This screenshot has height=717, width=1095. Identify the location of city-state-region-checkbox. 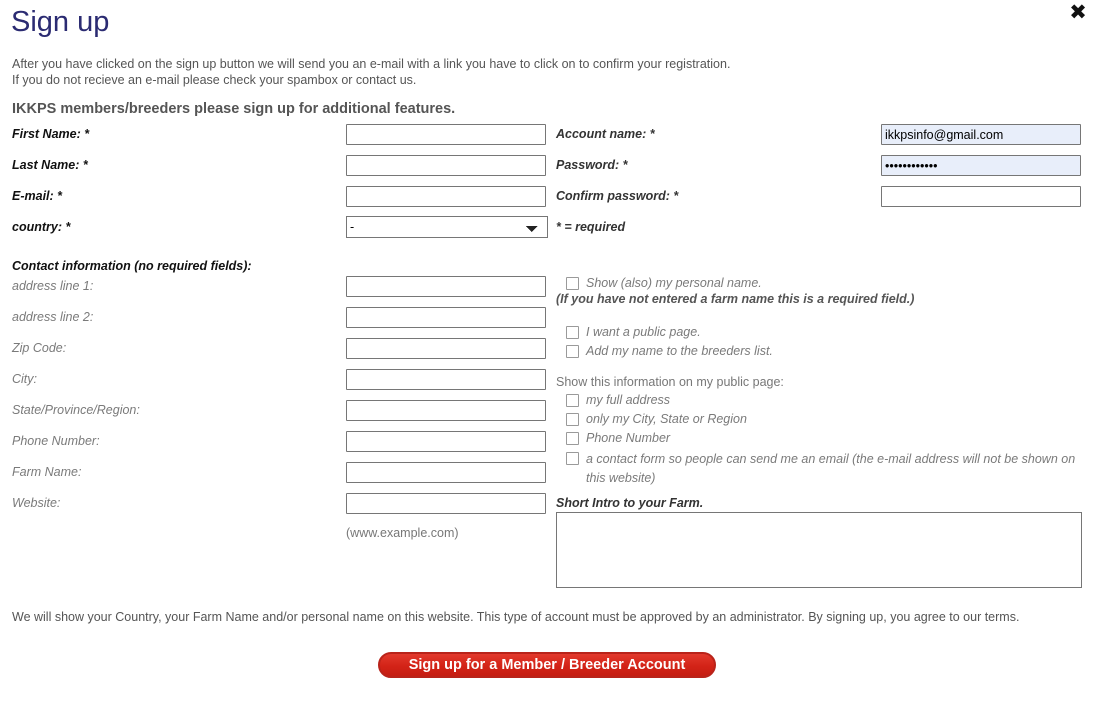
(572, 419).